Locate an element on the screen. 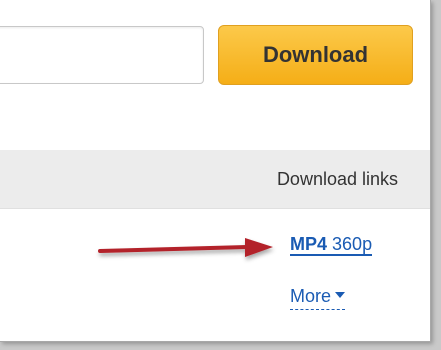  more-formats-dropdown: More is located at coordinates (318, 298).